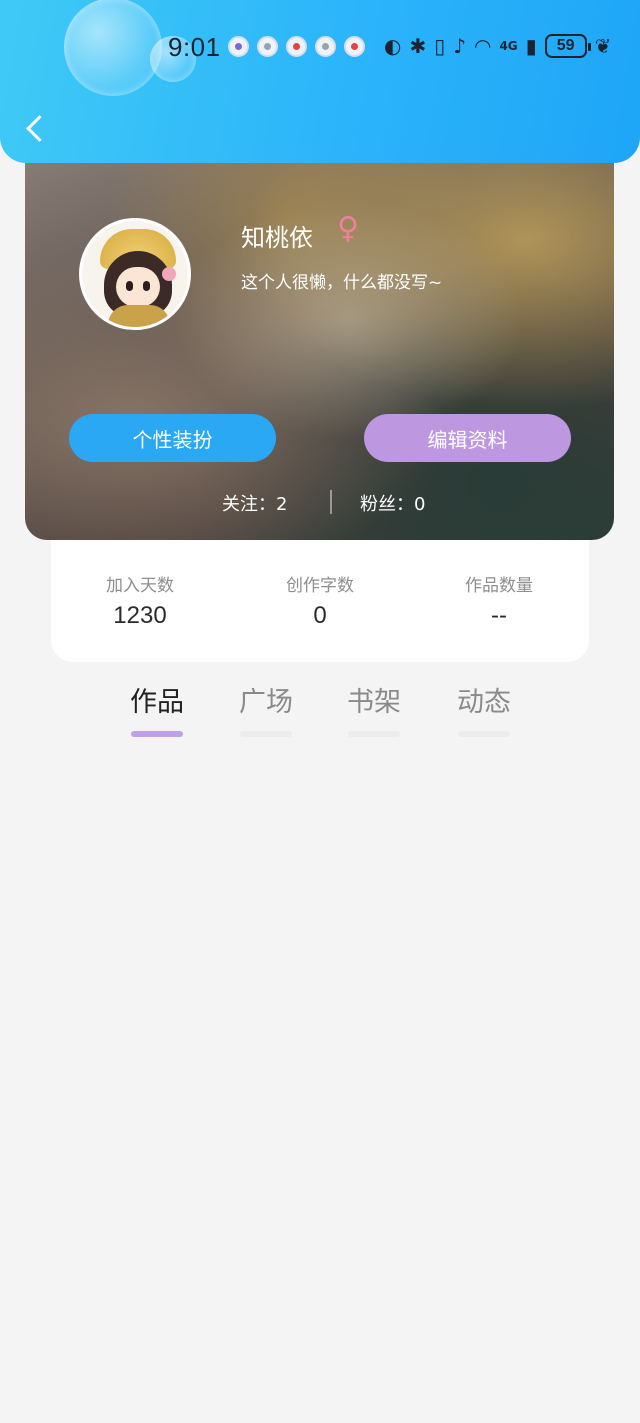 This screenshot has height=1423, width=640. I want to click on stat-label: 创作字数, so click(320, 586).